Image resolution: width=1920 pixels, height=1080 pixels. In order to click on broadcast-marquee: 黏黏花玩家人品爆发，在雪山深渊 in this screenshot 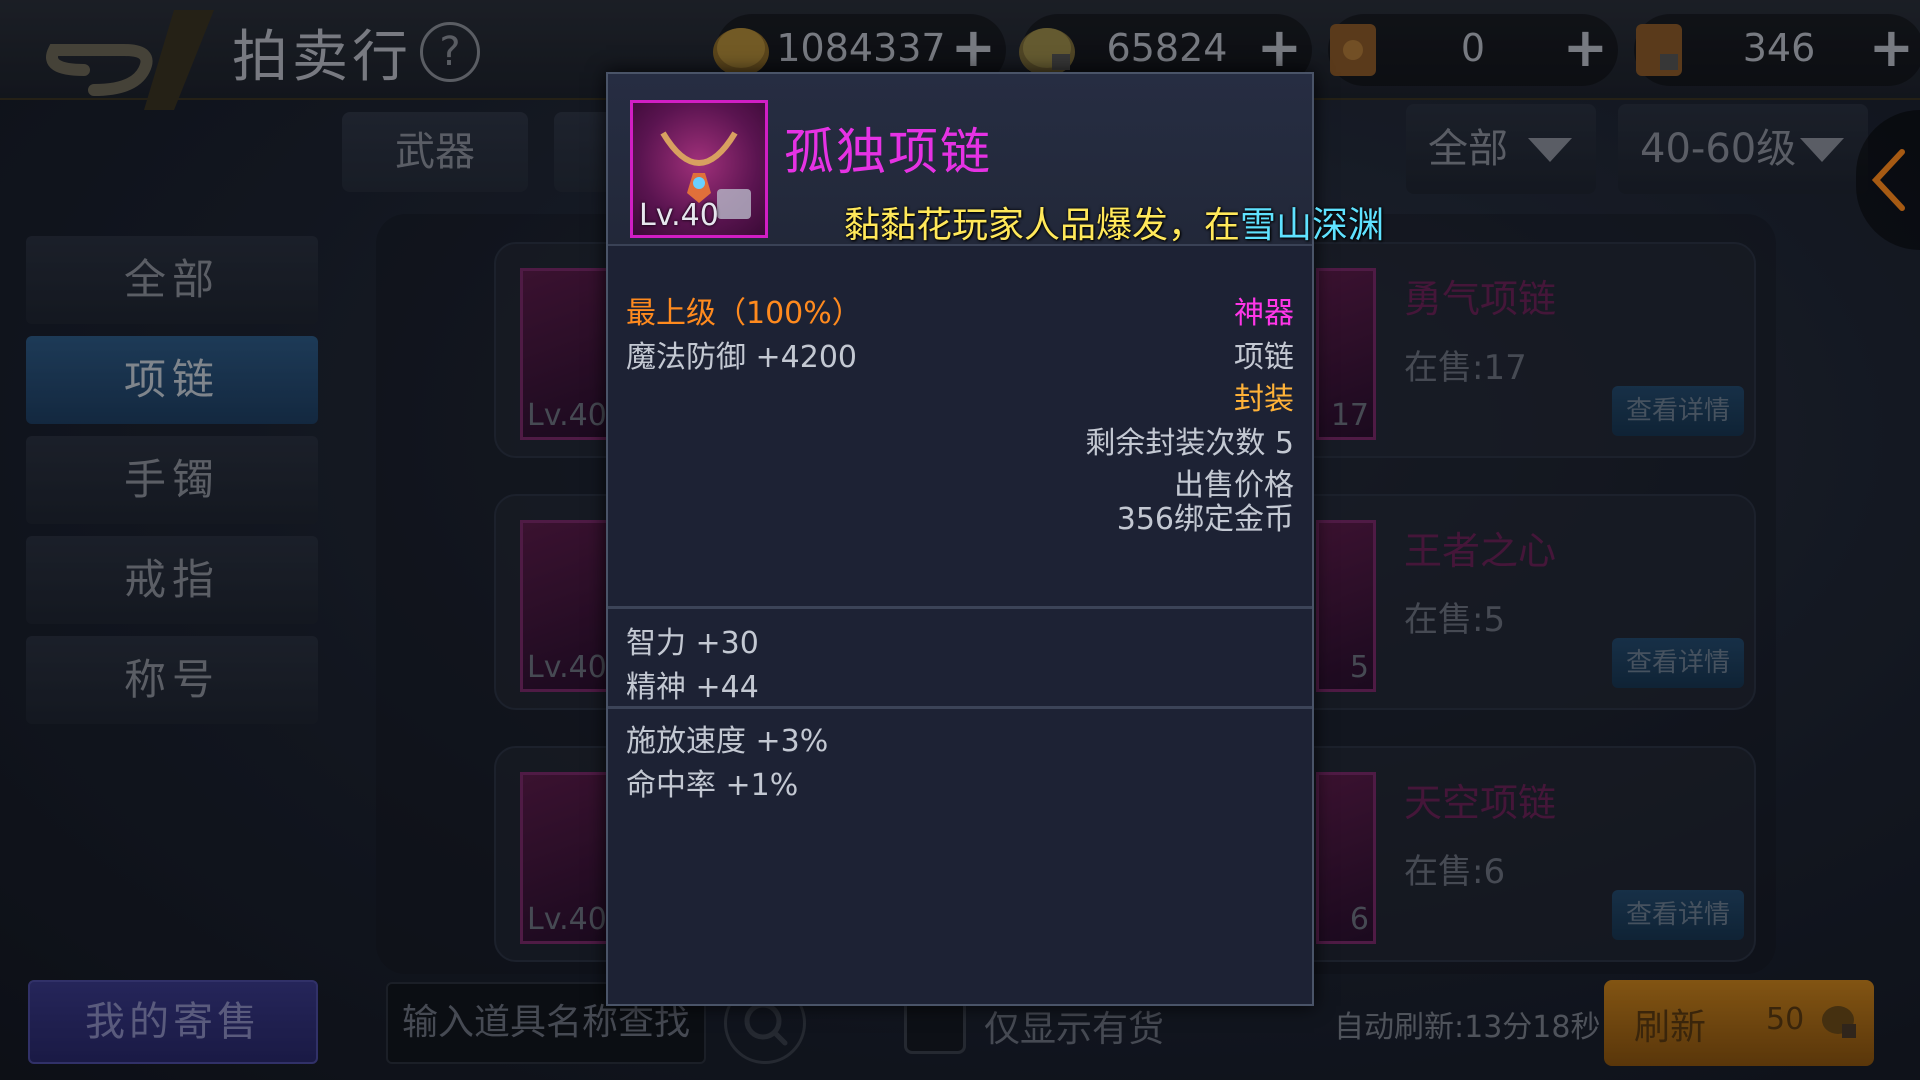, I will do `click(1124, 222)`.